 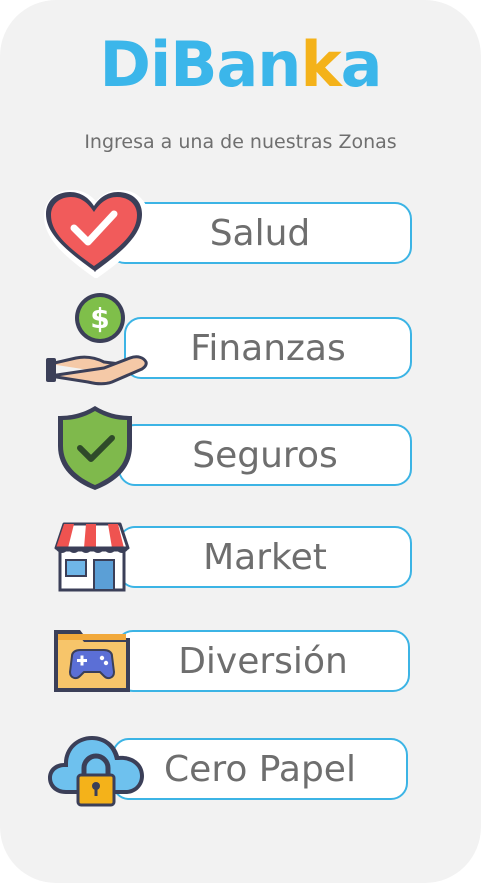 What do you see at coordinates (240, 64) in the screenshot?
I see `brand-logo: DiBanka` at bounding box center [240, 64].